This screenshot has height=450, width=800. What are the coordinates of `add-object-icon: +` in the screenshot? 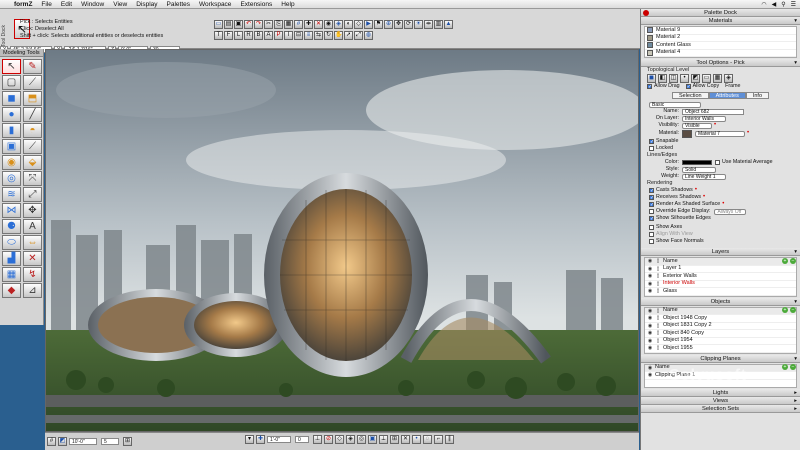 It's located at (785, 310).